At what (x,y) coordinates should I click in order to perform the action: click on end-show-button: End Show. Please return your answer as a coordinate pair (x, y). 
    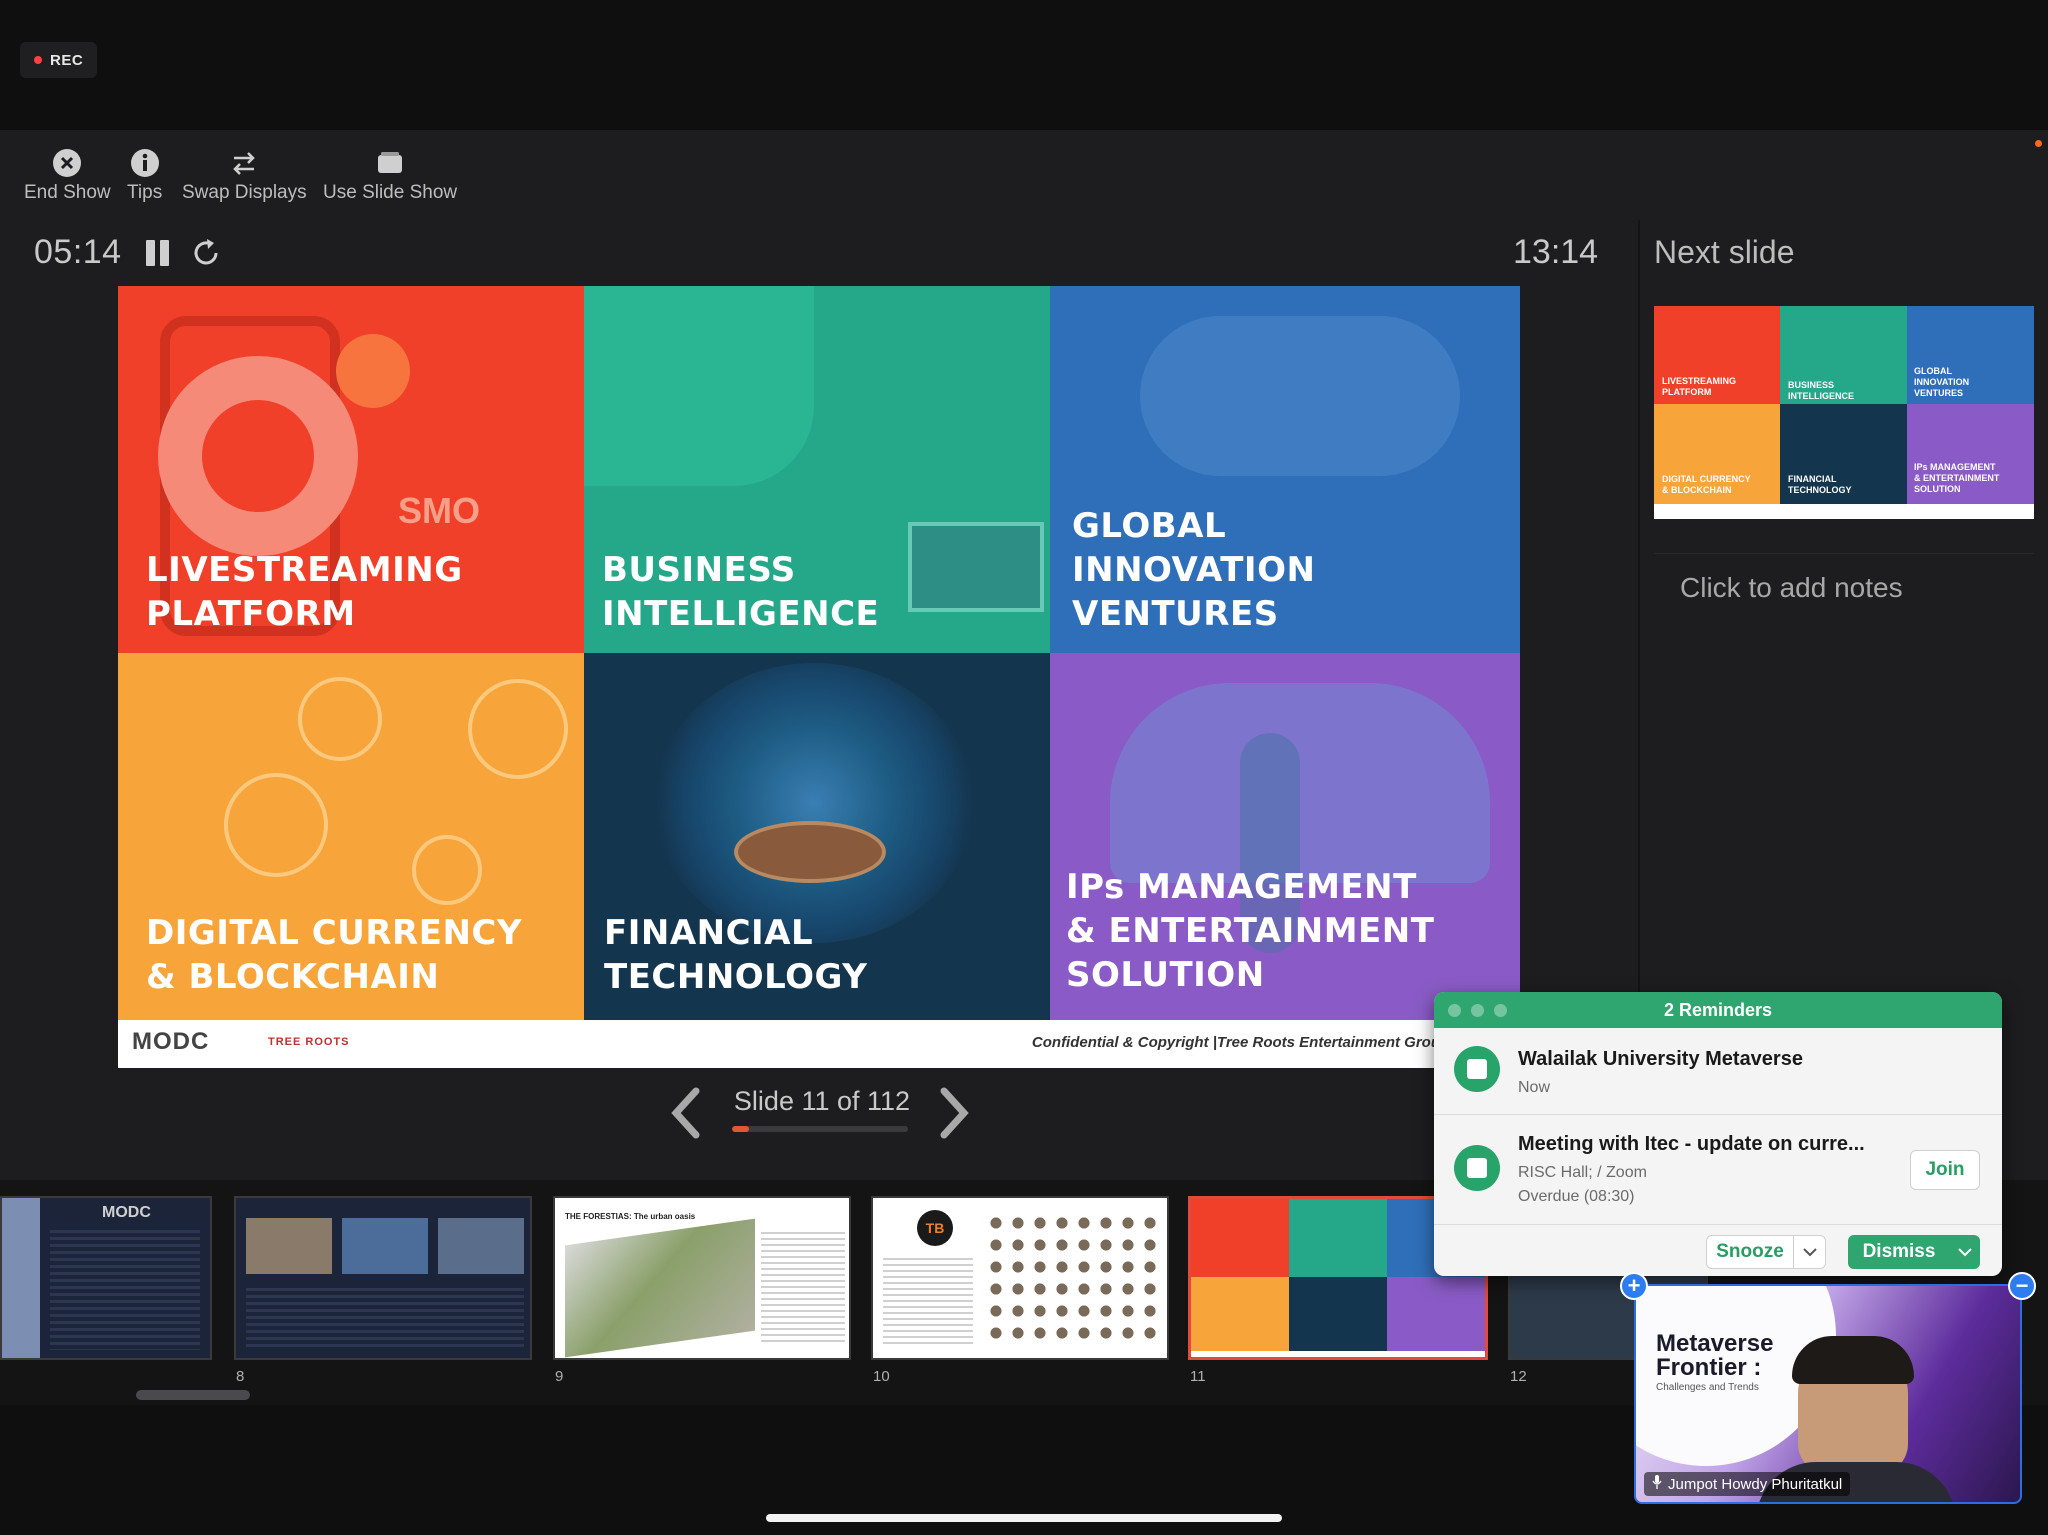
    Looking at the image, I should click on (67, 176).